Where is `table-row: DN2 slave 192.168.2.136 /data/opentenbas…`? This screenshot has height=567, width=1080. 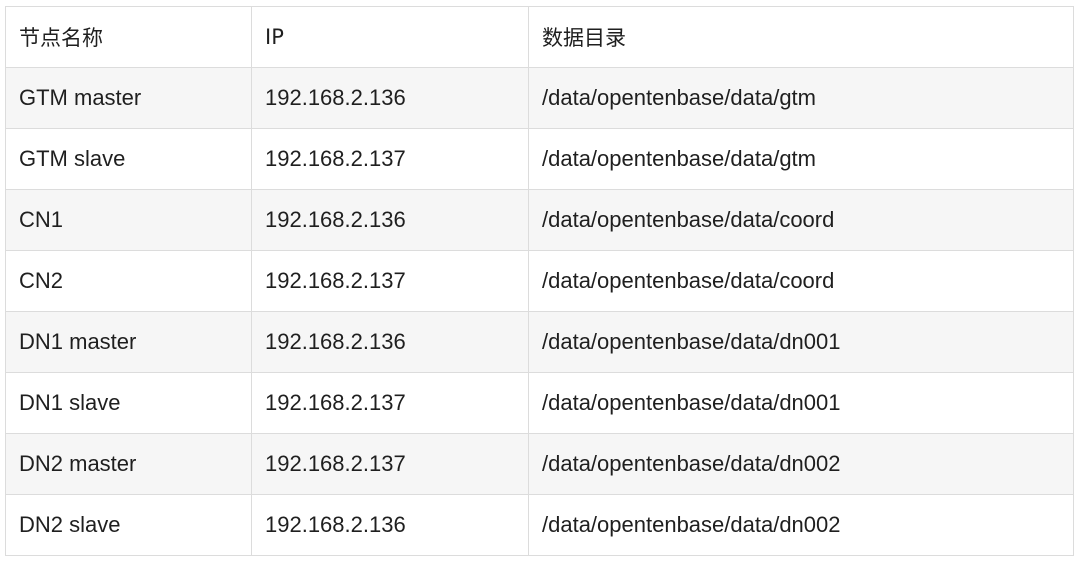 table-row: DN2 slave 192.168.2.136 /data/opentenbas… is located at coordinates (539, 525).